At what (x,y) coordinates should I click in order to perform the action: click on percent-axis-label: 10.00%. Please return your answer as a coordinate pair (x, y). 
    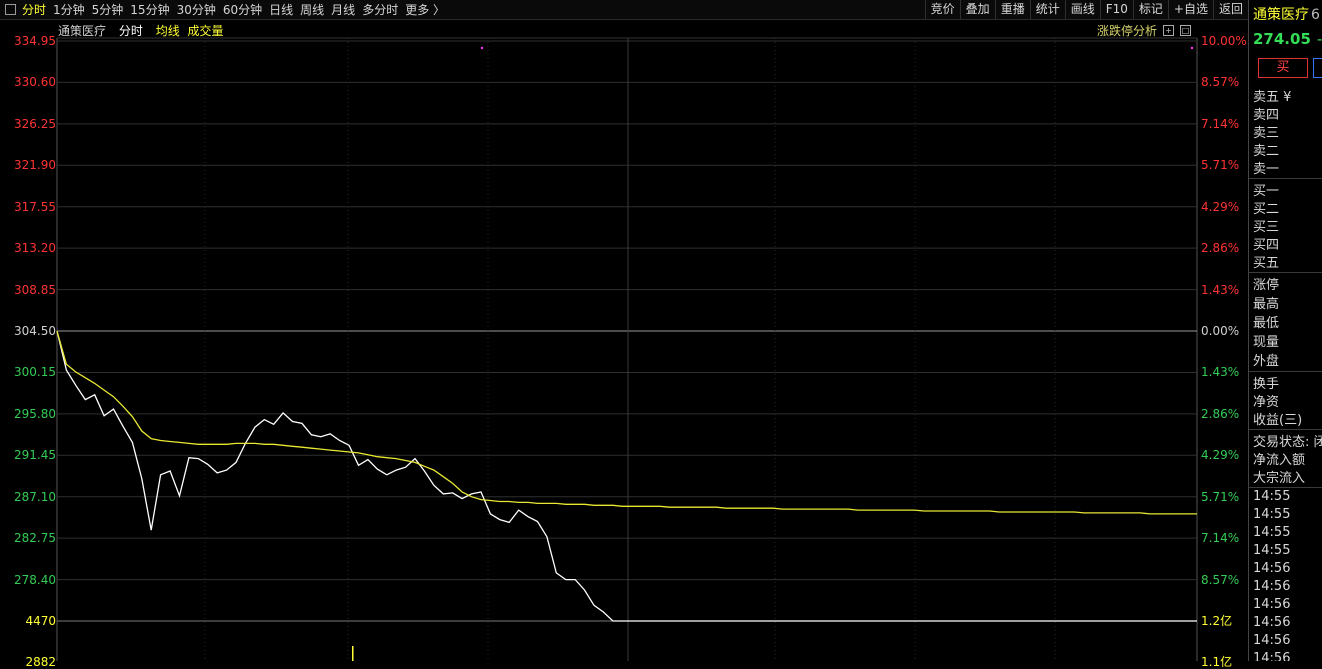
    Looking at the image, I should click on (1224, 41).